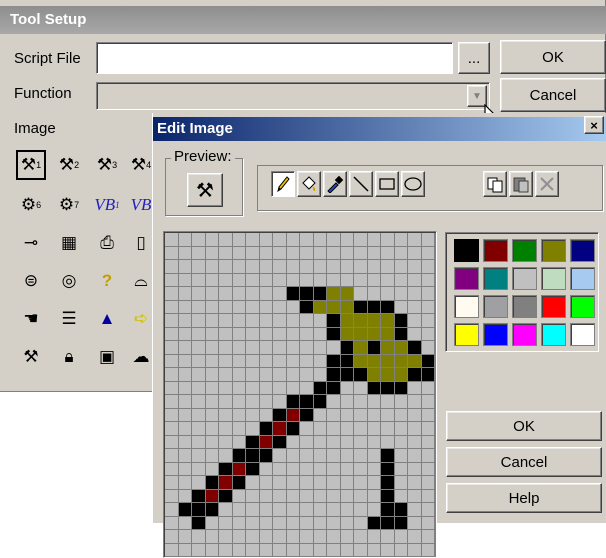  I want to click on dialog-cancel-button: Cancel, so click(524, 462).